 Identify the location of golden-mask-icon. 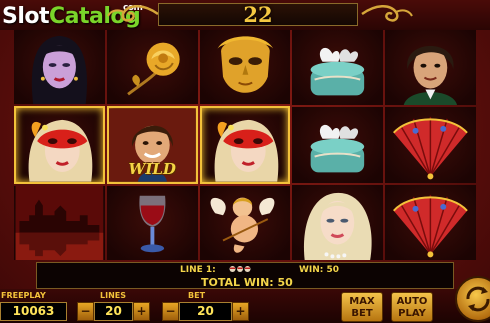
(245, 64).